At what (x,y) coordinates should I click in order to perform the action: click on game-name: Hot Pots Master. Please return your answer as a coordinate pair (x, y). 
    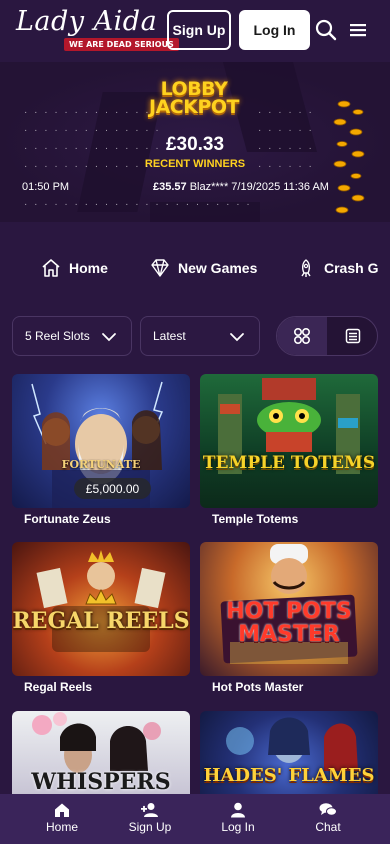
    Looking at the image, I should click on (258, 687).